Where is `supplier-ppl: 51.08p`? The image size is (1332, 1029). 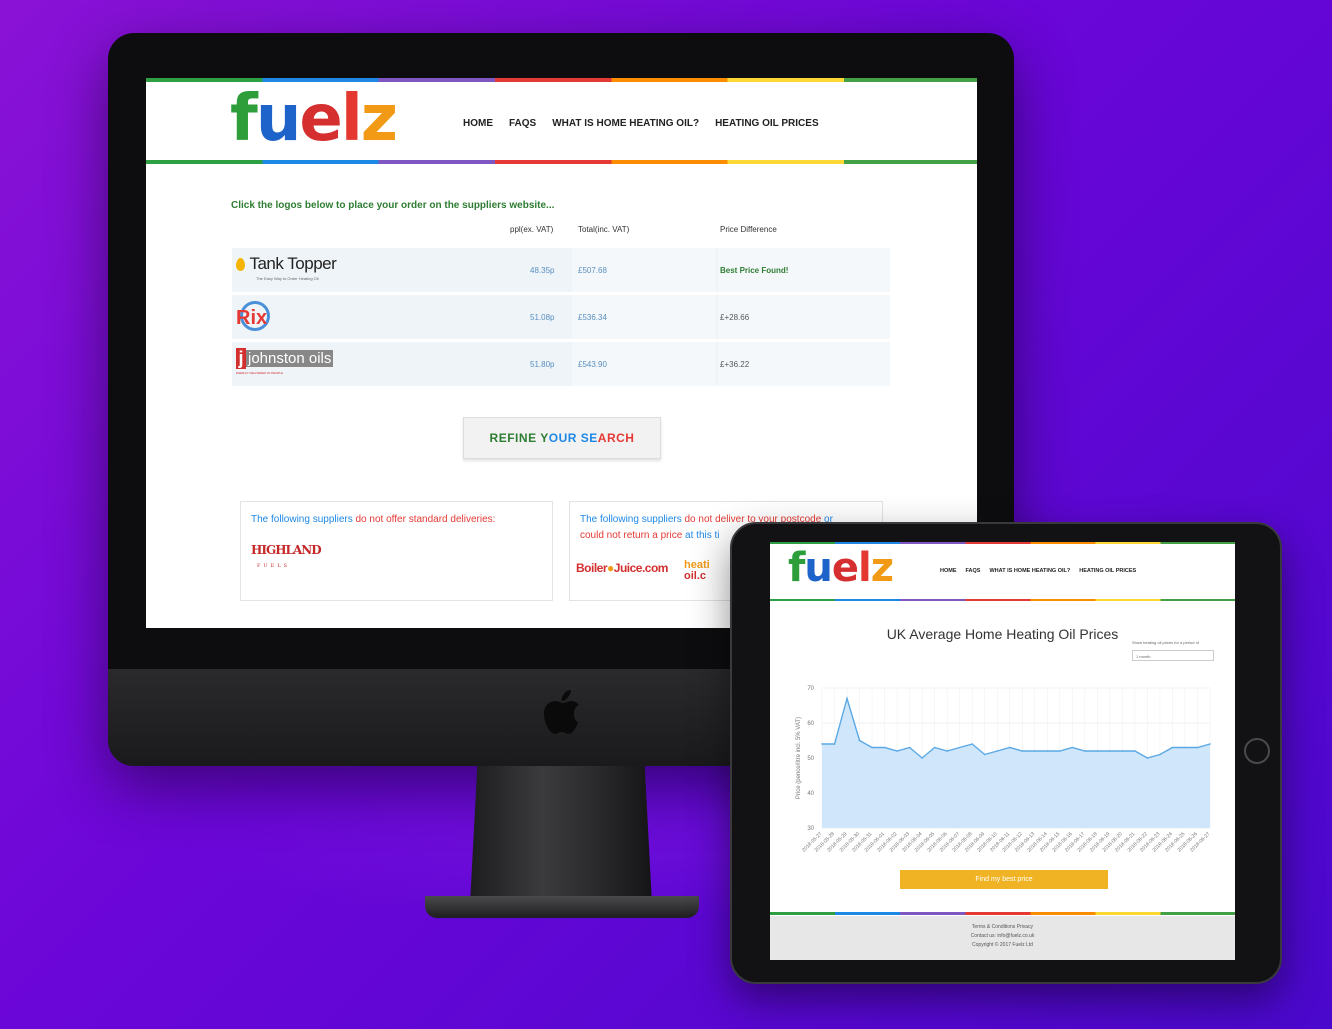 supplier-ppl: 51.08p is located at coordinates (542, 317).